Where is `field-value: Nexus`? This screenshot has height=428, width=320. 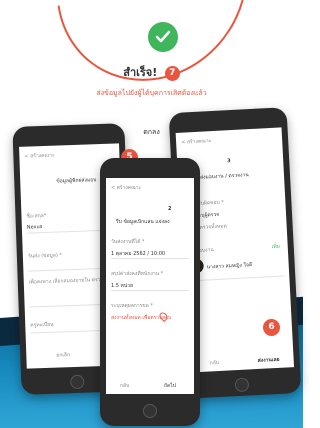 field-value: Nexus is located at coordinates (35, 227).